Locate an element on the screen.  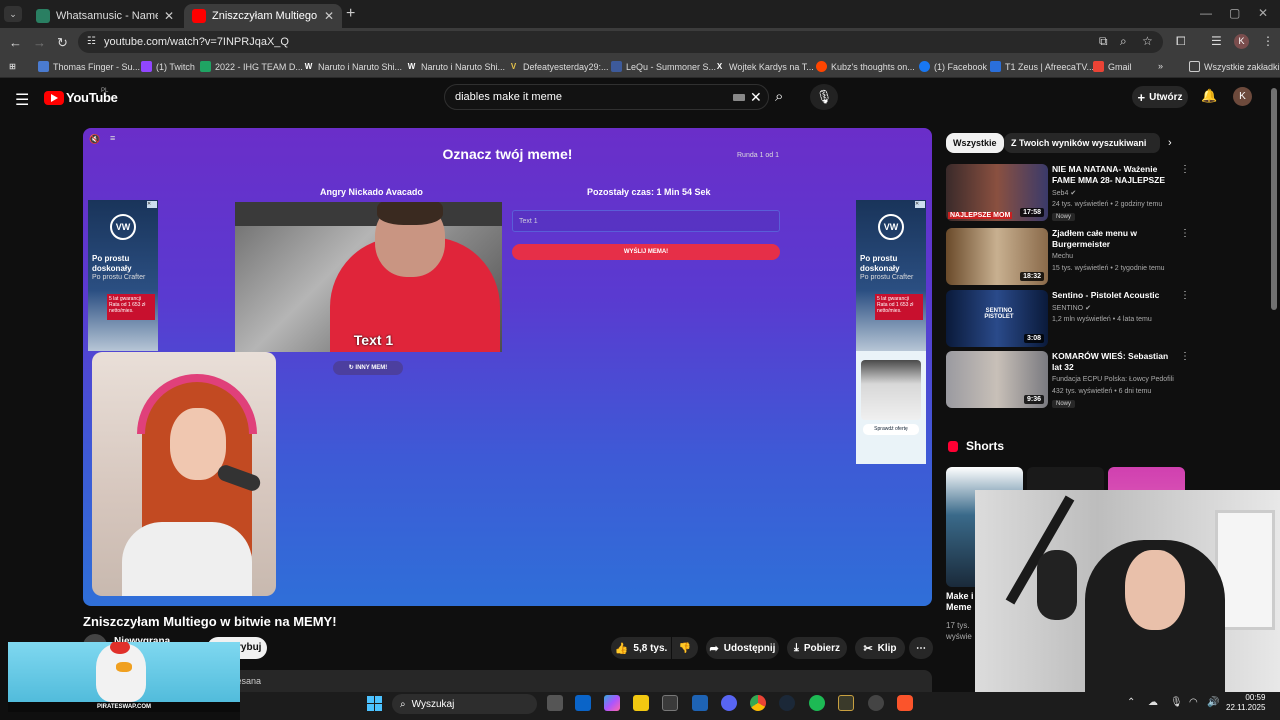
chevron-right-icon: › is located at coordinates (1170, 143).